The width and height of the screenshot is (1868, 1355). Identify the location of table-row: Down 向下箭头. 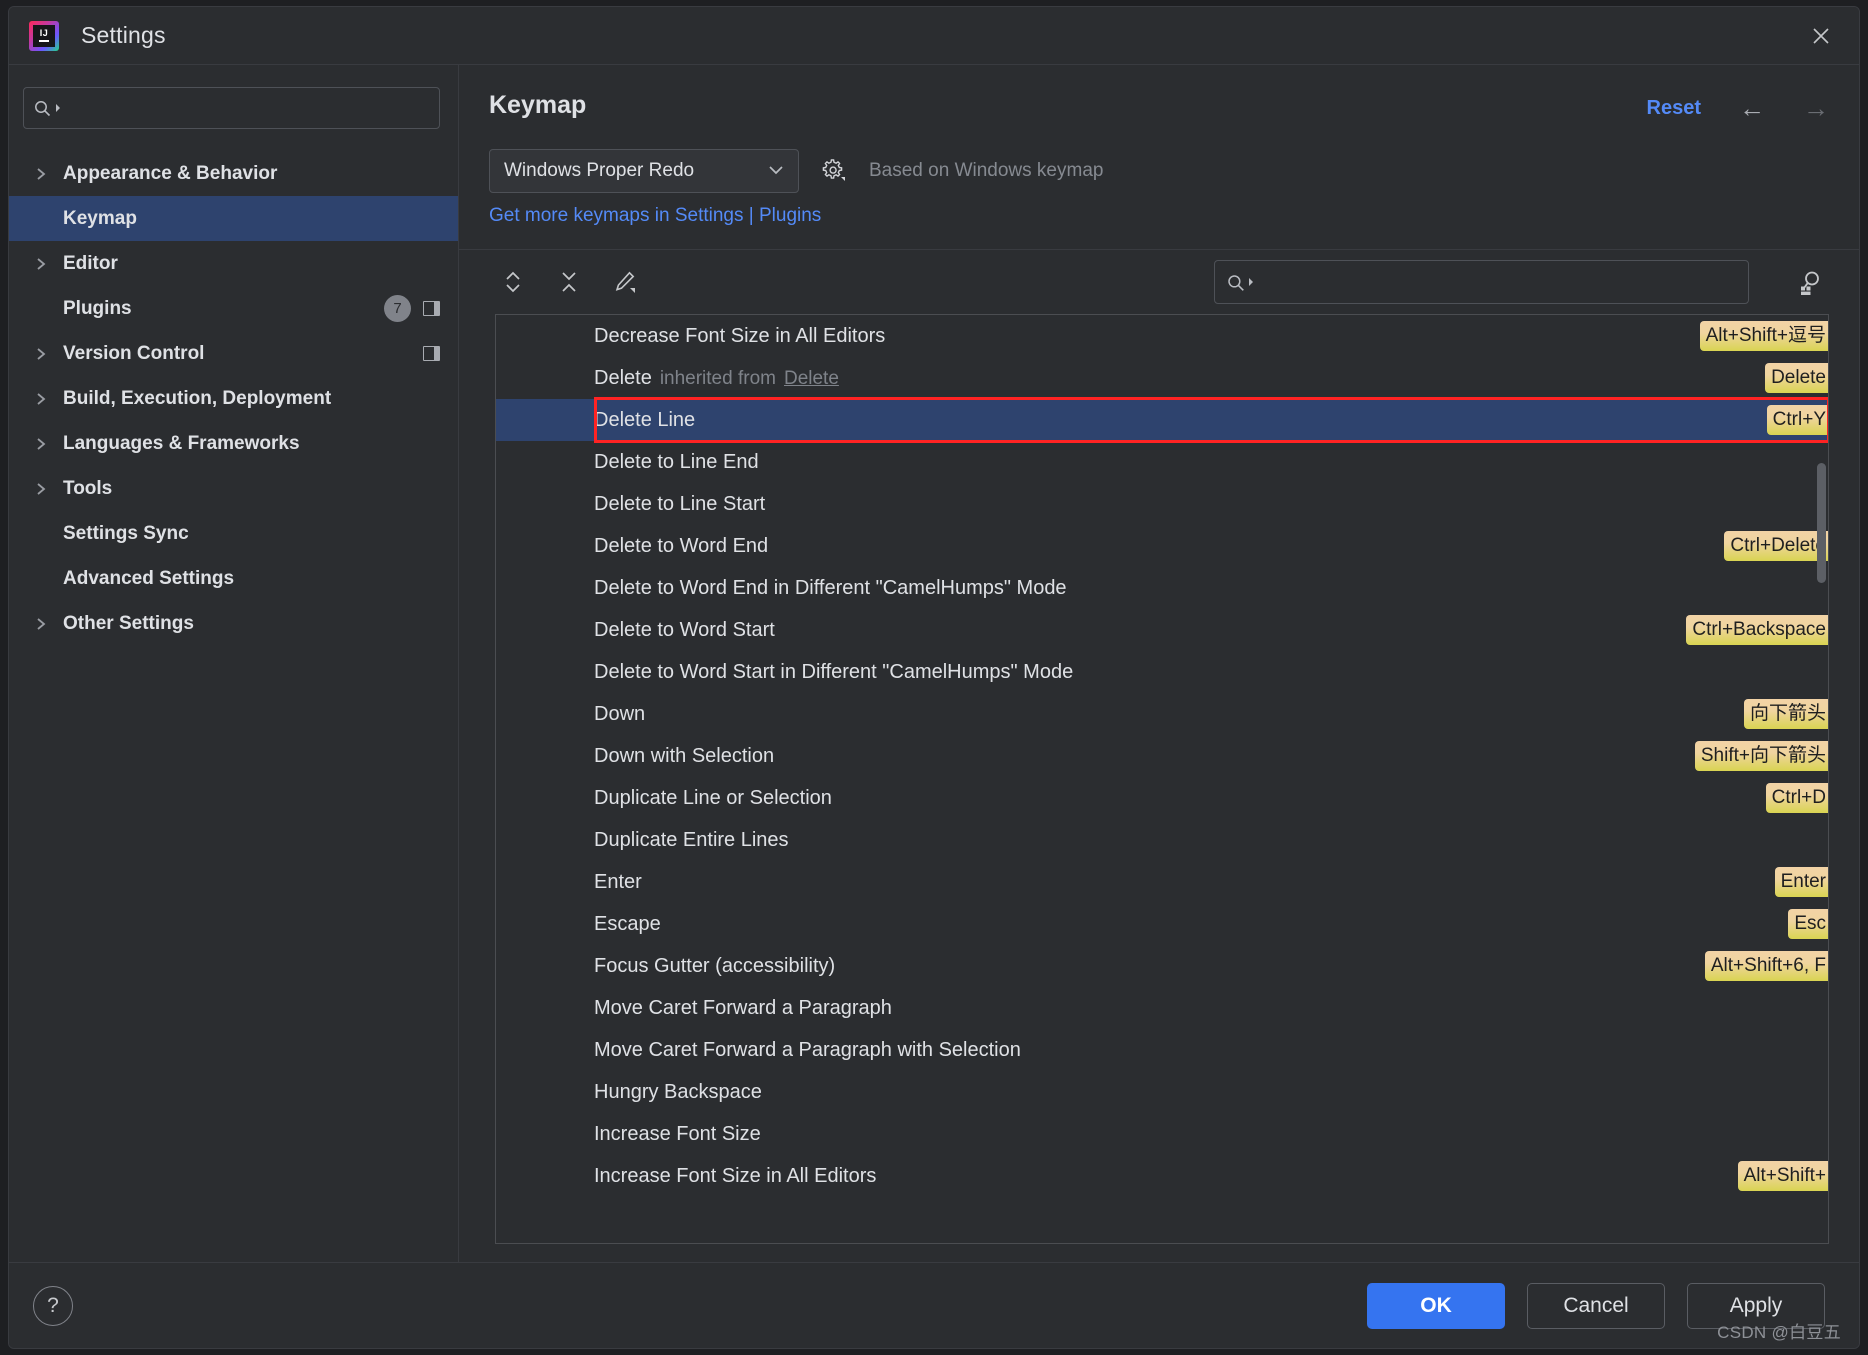
(1162, 714).